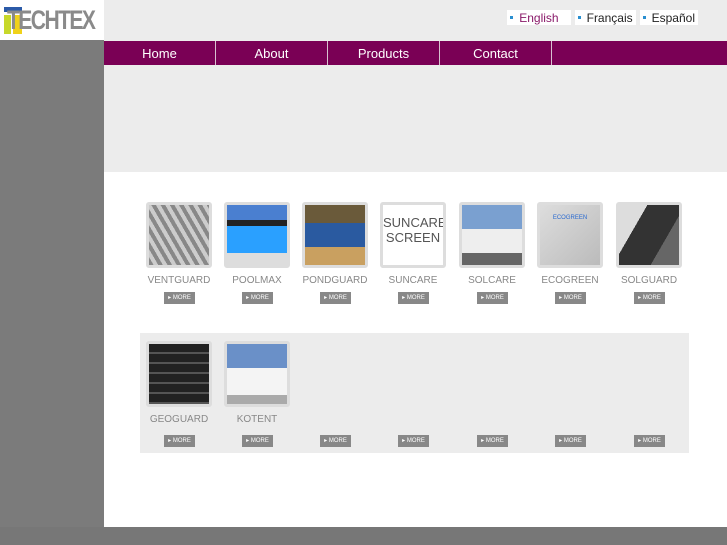  I want to click on logo-text: TECHTEX, so click(51, 19).